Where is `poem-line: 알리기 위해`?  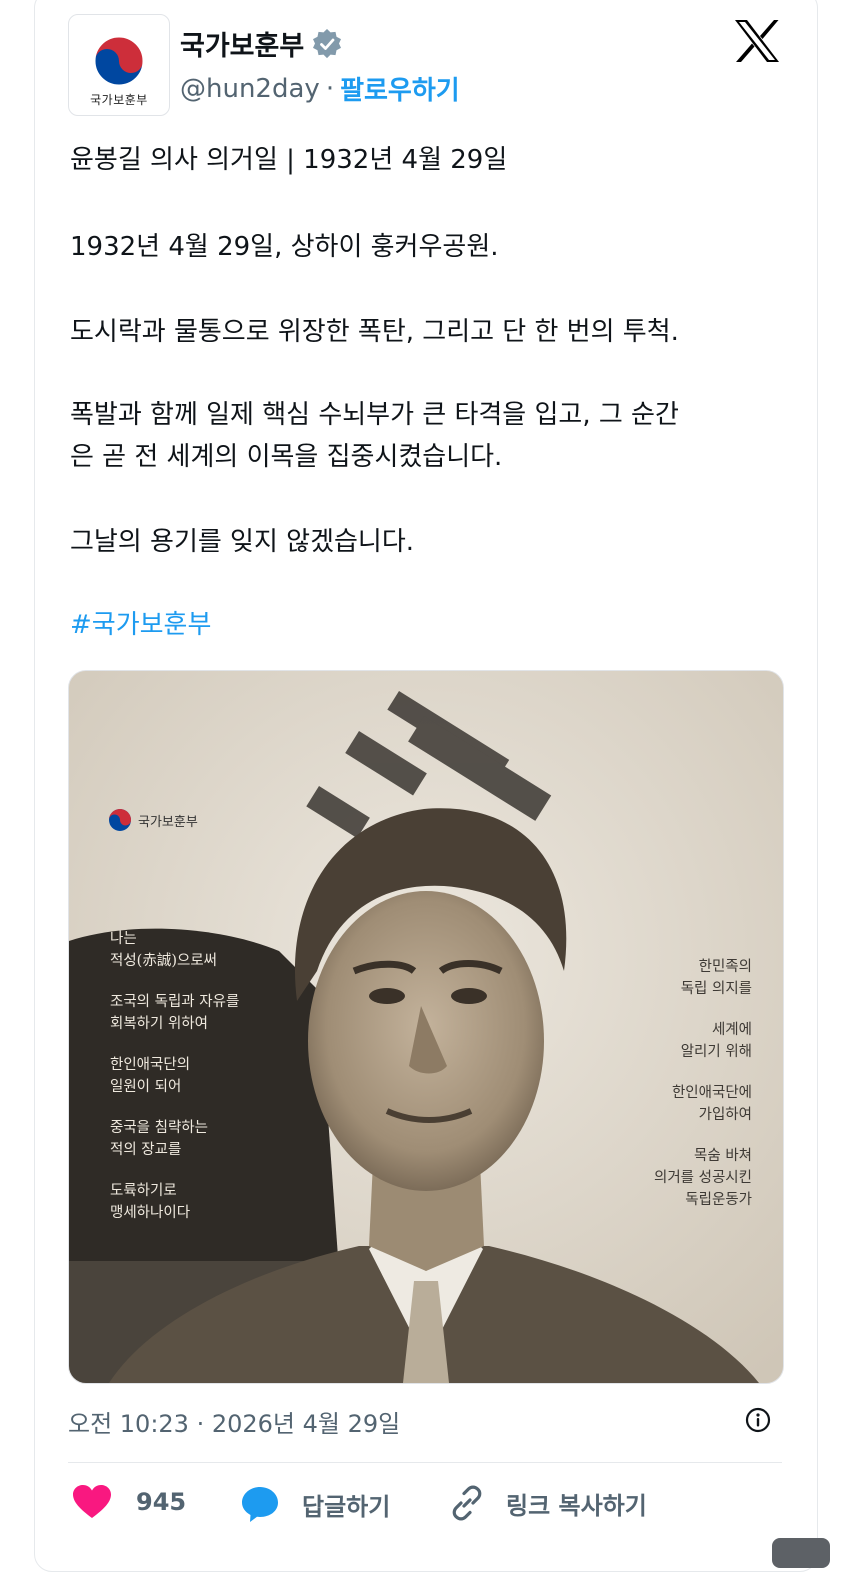 poem-line: 알리기 위해 is located at coordinates (716, 1052).